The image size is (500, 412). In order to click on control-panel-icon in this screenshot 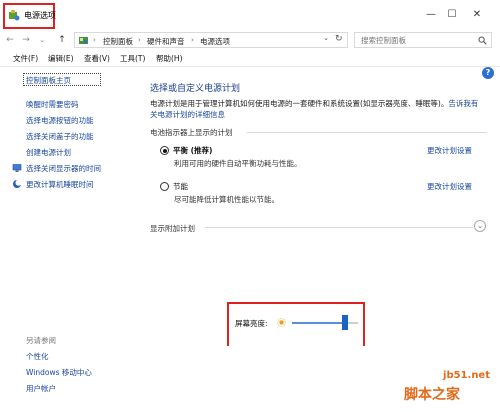, I will do `click(83, 40)`.